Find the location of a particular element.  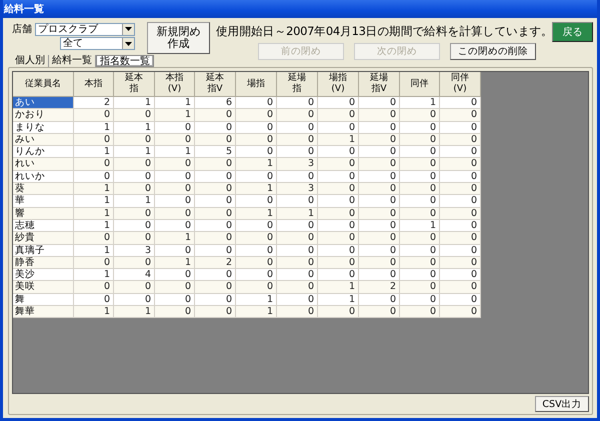

create-closing-button: 新規閉め作成 is located at coordinates (178, 38).